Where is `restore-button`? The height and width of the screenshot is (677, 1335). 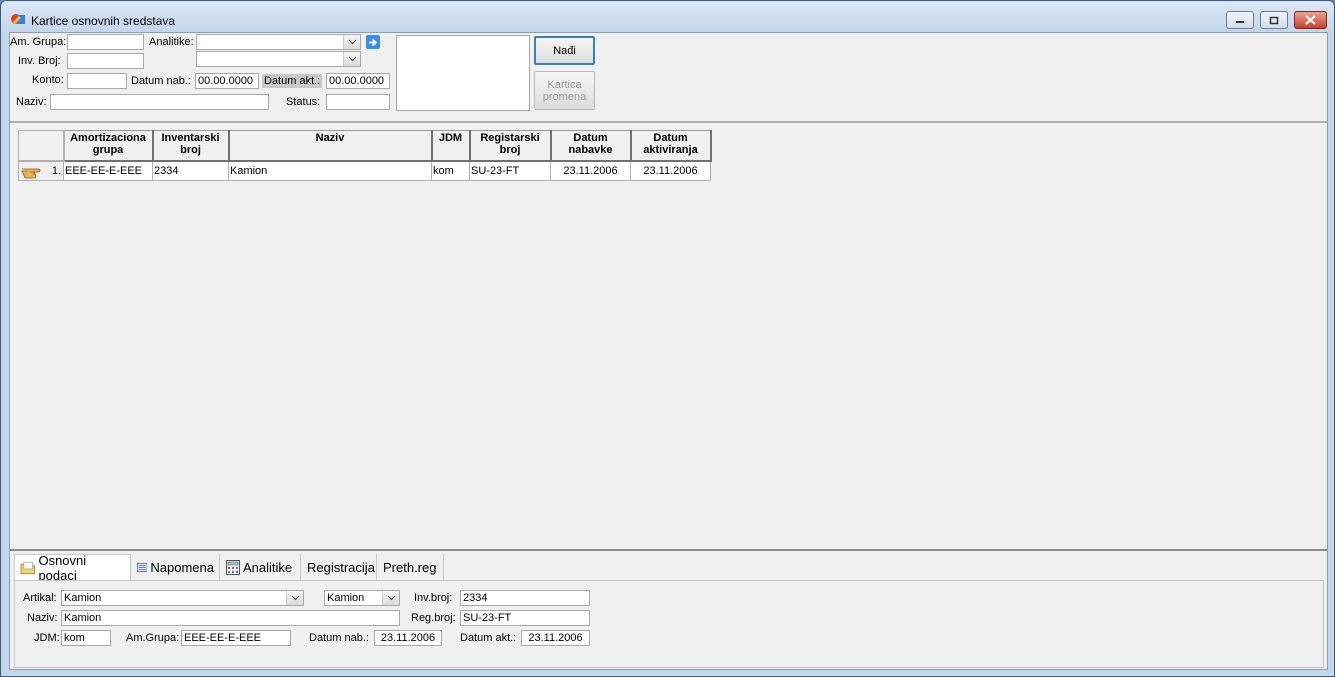
restore-button is located at coordinates (1274, 20).